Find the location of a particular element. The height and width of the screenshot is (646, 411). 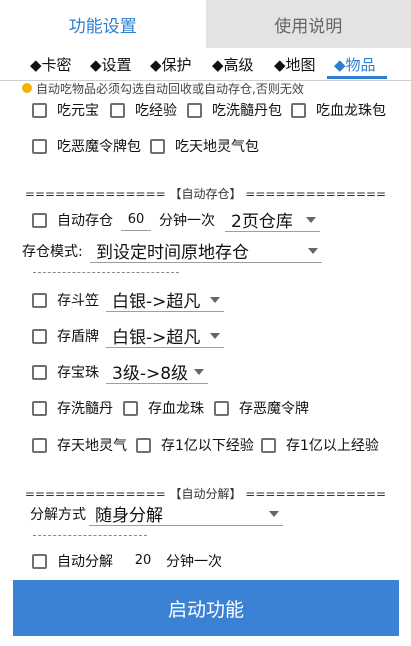

checkbox-label: 存斗笠 is located at coordinates (78, 301).